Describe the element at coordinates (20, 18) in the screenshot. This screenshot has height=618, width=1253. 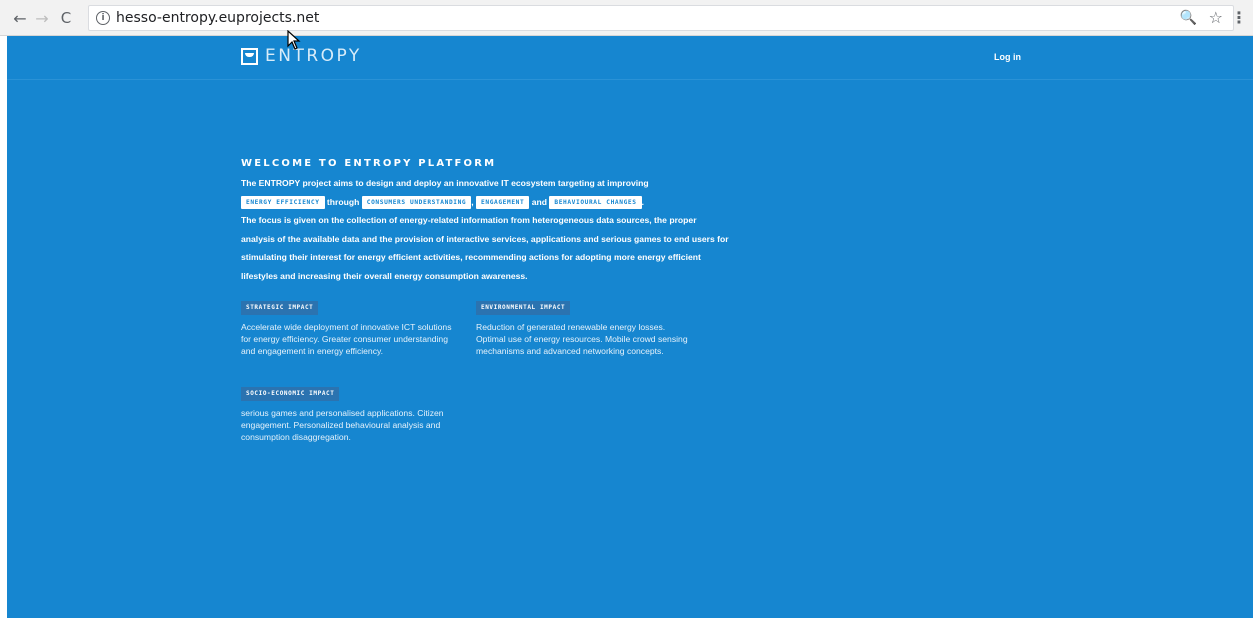
I see `back-arrow-icon: ←` at that location.